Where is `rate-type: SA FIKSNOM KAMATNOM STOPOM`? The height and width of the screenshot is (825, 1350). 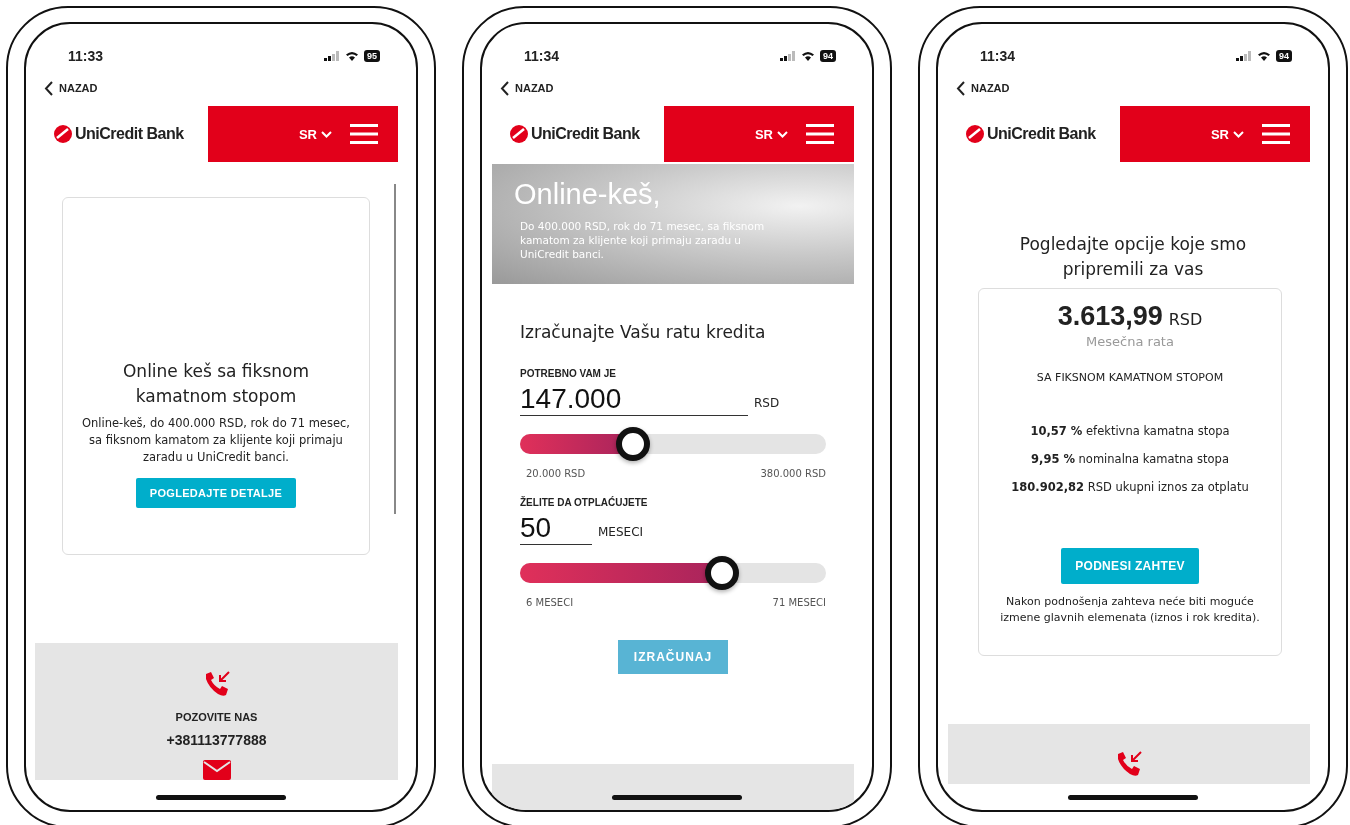 rate-type: SA FIKSNOM KAMATNOM STOPOM is located at coordinates (1130, 377).